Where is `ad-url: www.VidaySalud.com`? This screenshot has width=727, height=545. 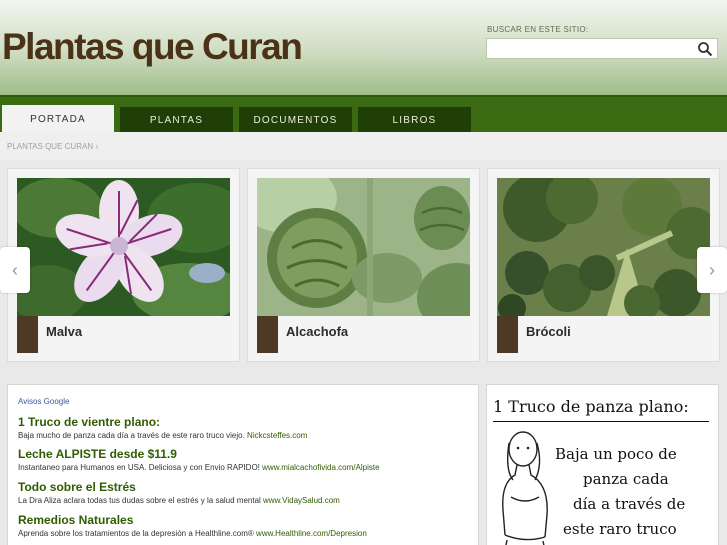 ad-url: www.VidaySalud.com is located at coordinates (301, 500).